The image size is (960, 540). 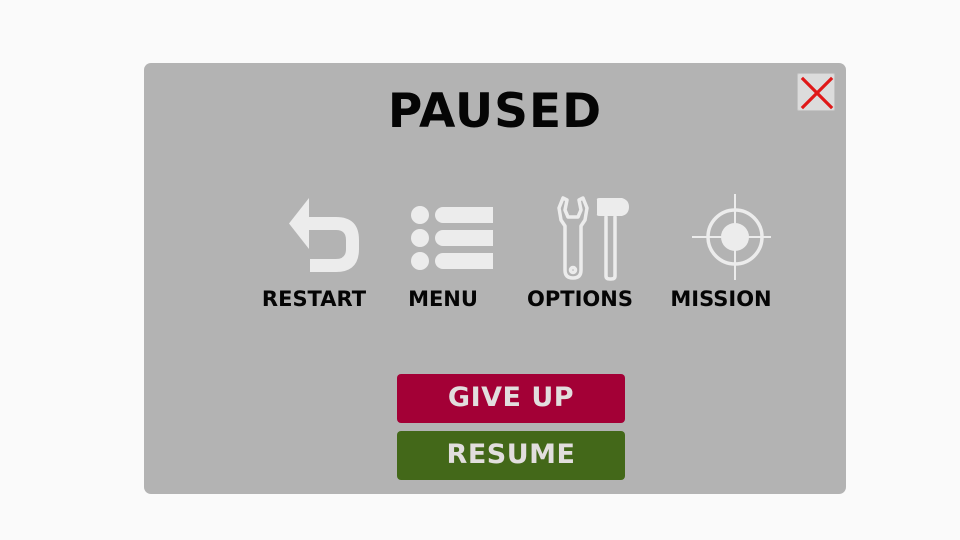 I want to click on paused-title: PAUSED, so click(x=495, y=111).